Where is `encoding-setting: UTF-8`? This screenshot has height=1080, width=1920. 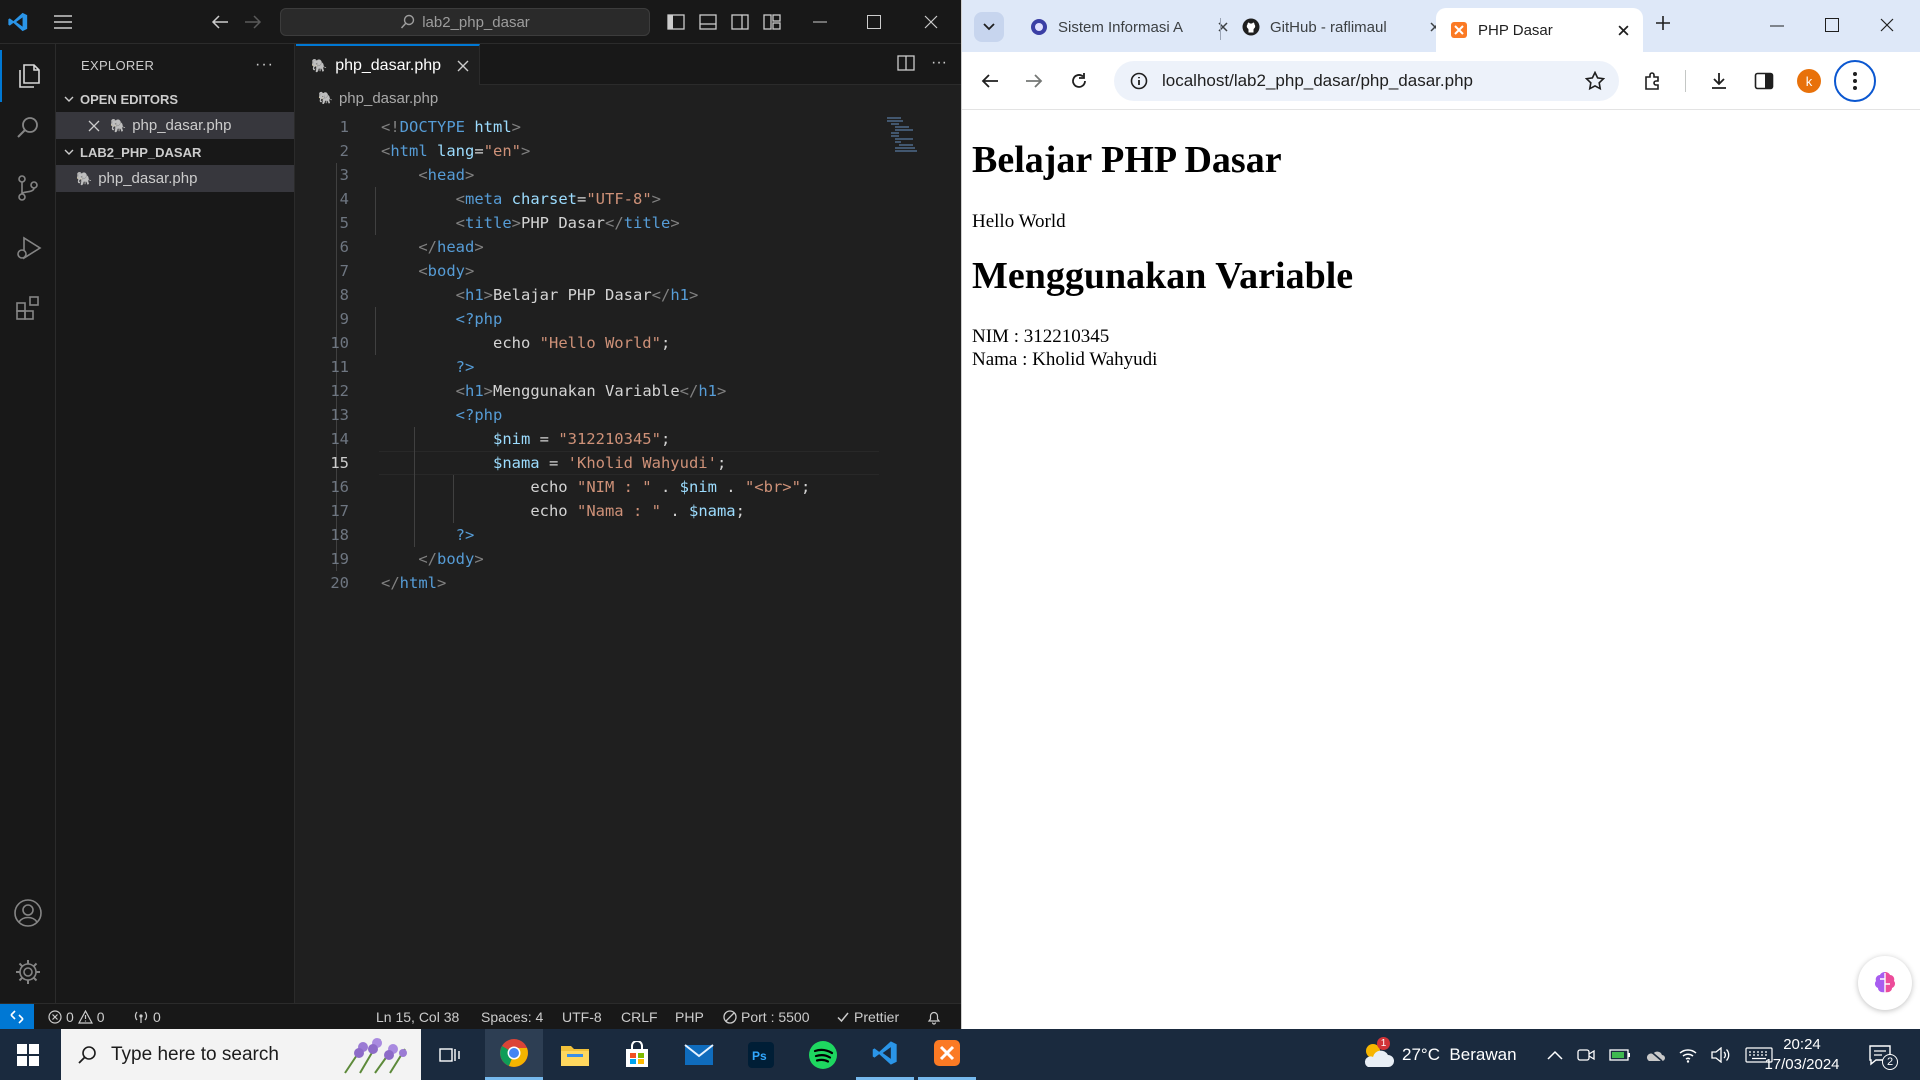 encoding-setting: UTF-8 is located at coordinates (582, 1017).